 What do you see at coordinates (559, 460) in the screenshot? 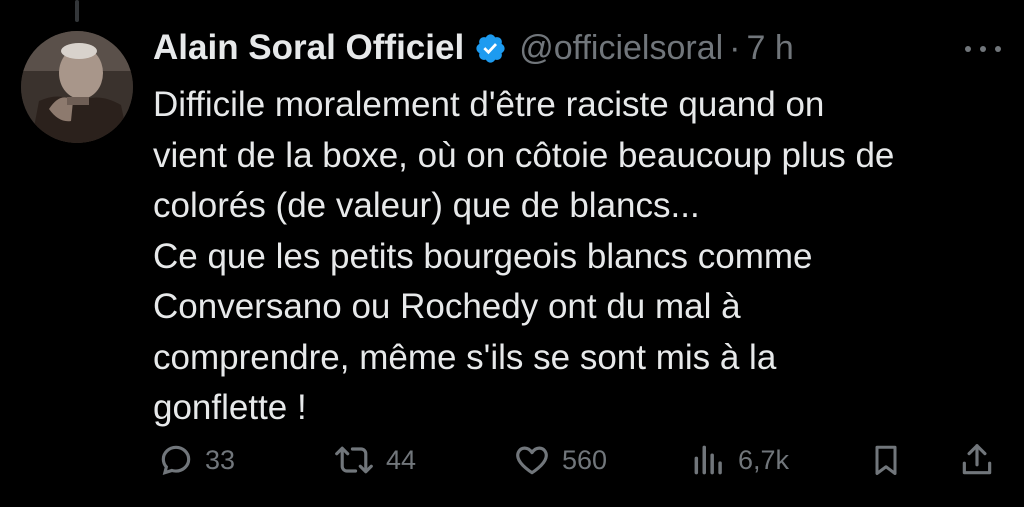
I see `like-button: 560` at bounding box center [559, 460].